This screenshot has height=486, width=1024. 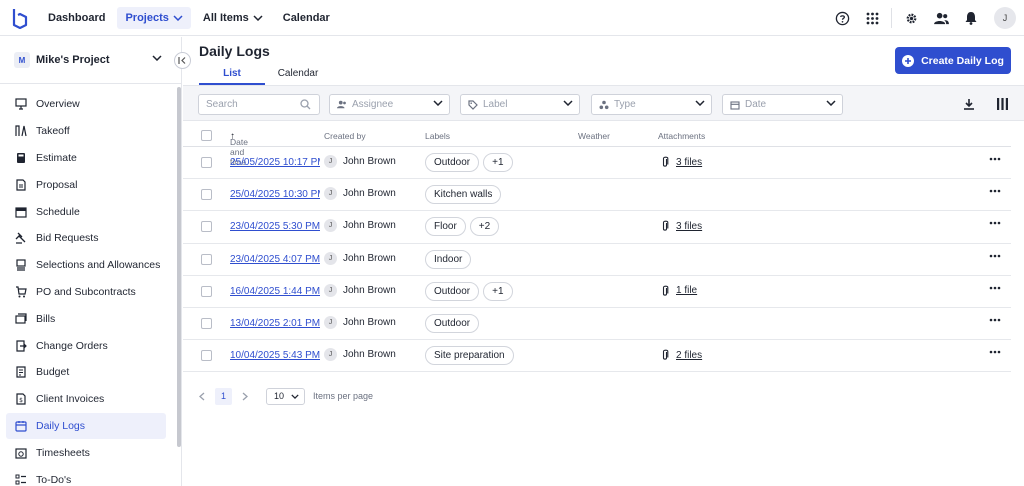 I want to click on invoice-icon: $, so click(x=21, y=399).